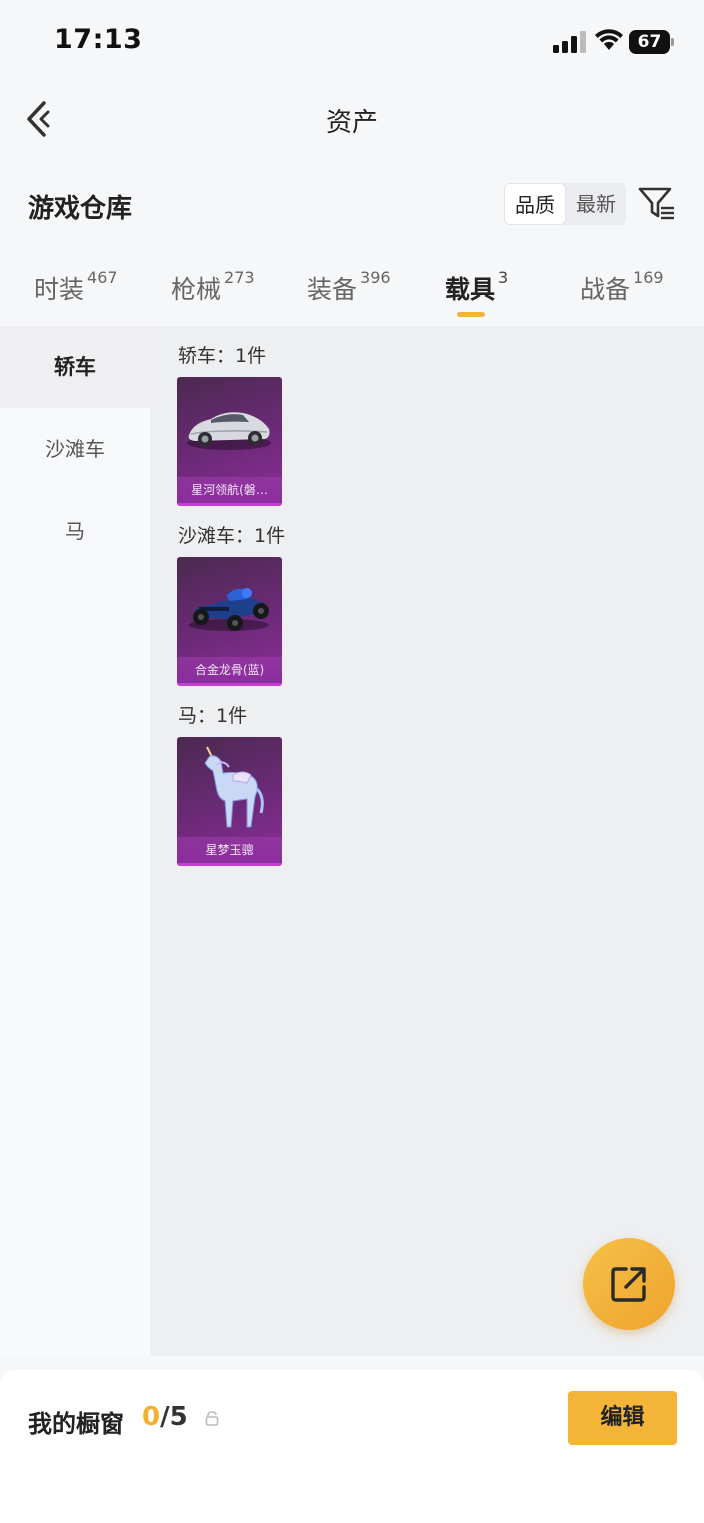 This screenshot has height=1523, width=704. I want to click on tab-label: 装备, so click(332, 289).